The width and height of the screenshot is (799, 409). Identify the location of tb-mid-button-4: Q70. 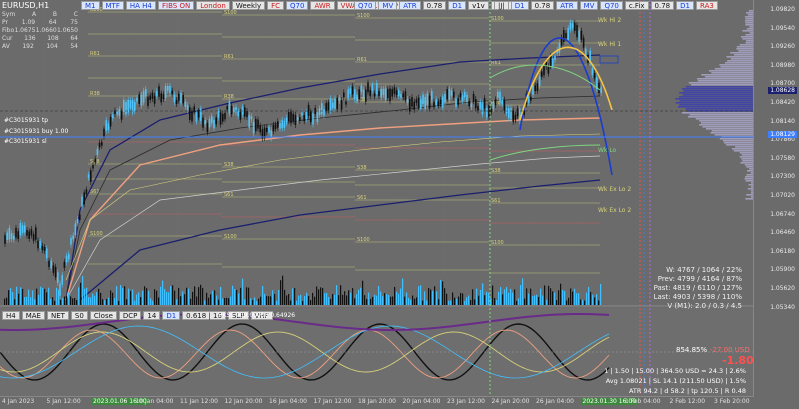
(297, 5).